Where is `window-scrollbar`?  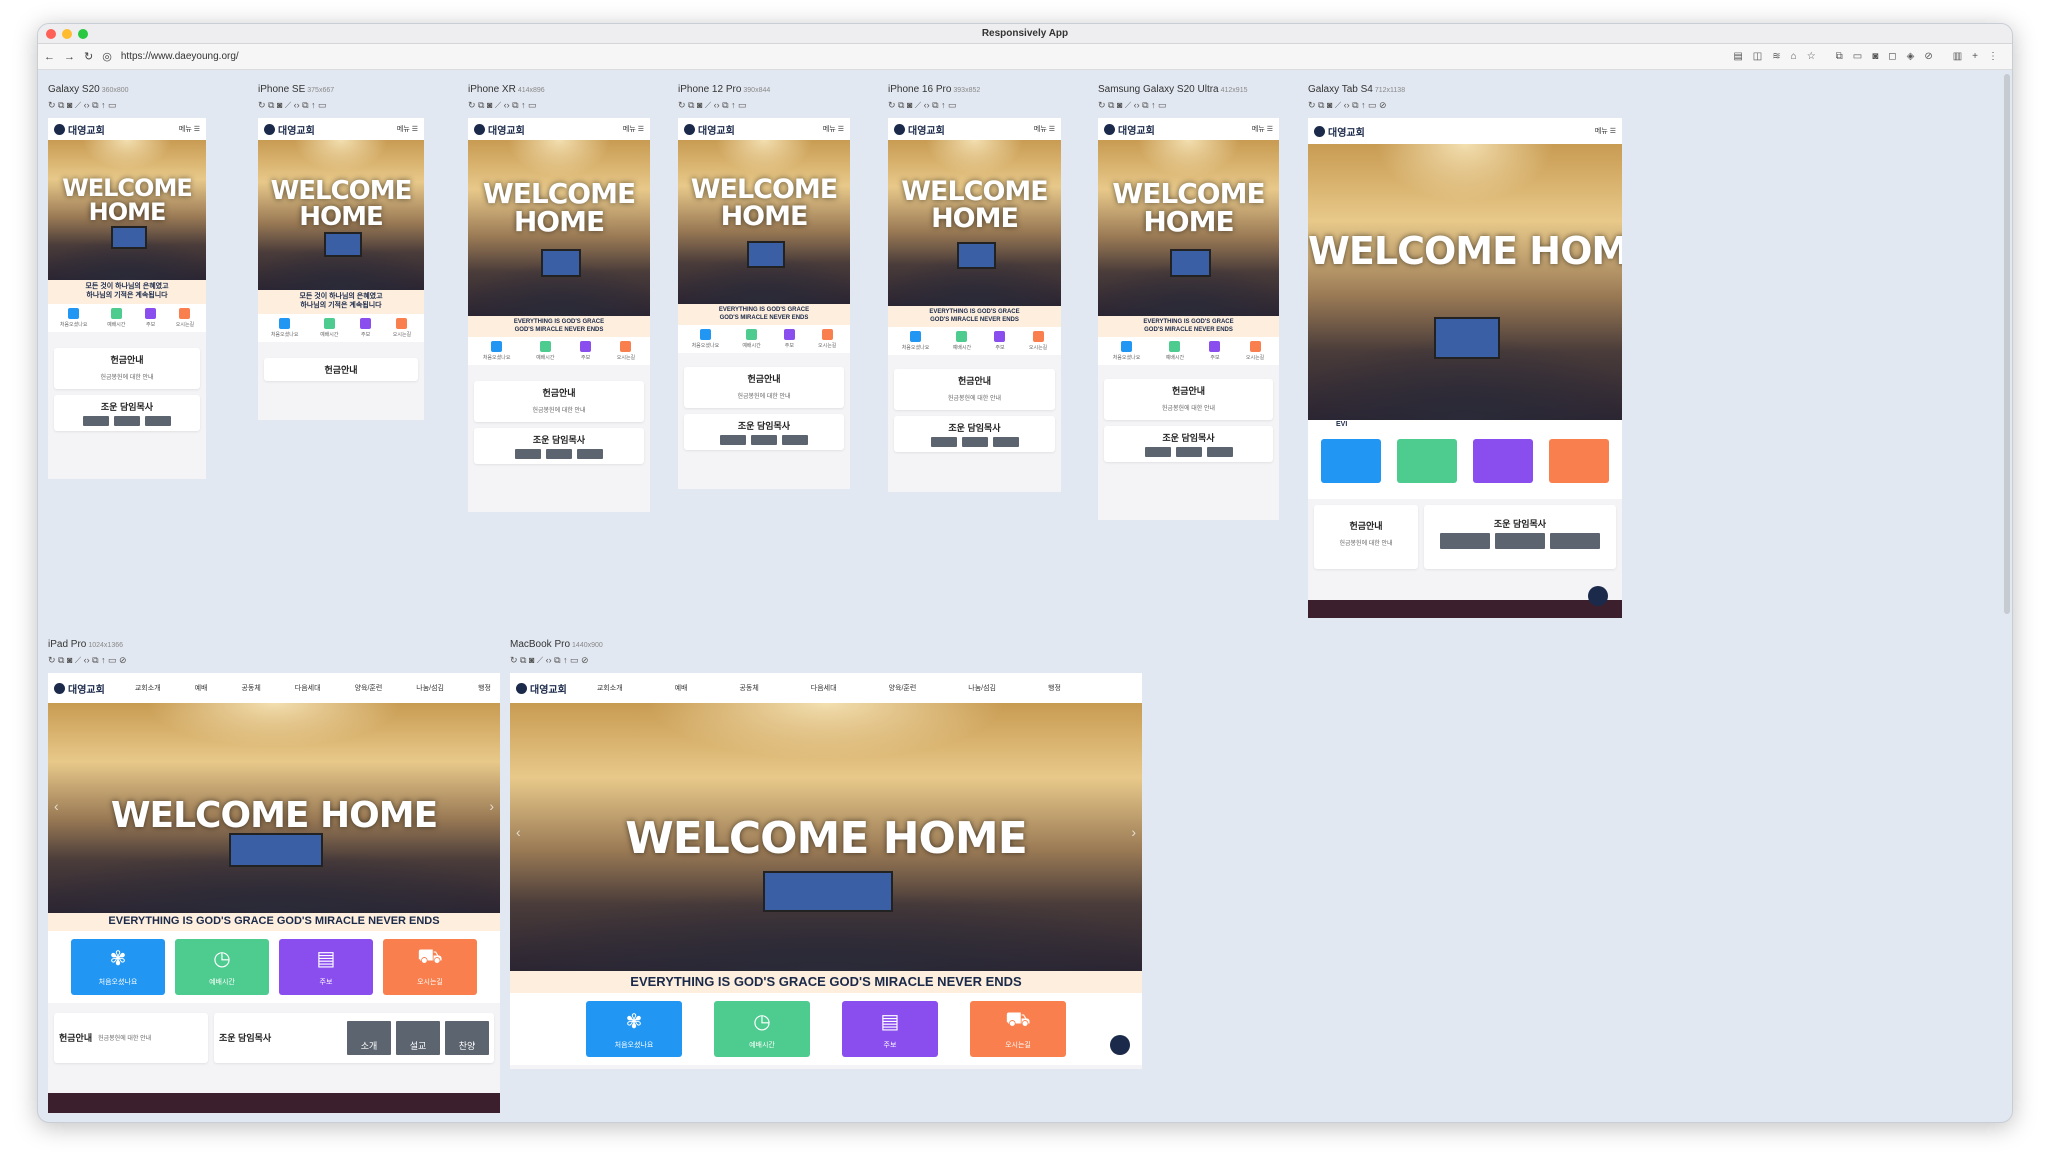 window-scrollbar is located at coordinates (2007, 344).